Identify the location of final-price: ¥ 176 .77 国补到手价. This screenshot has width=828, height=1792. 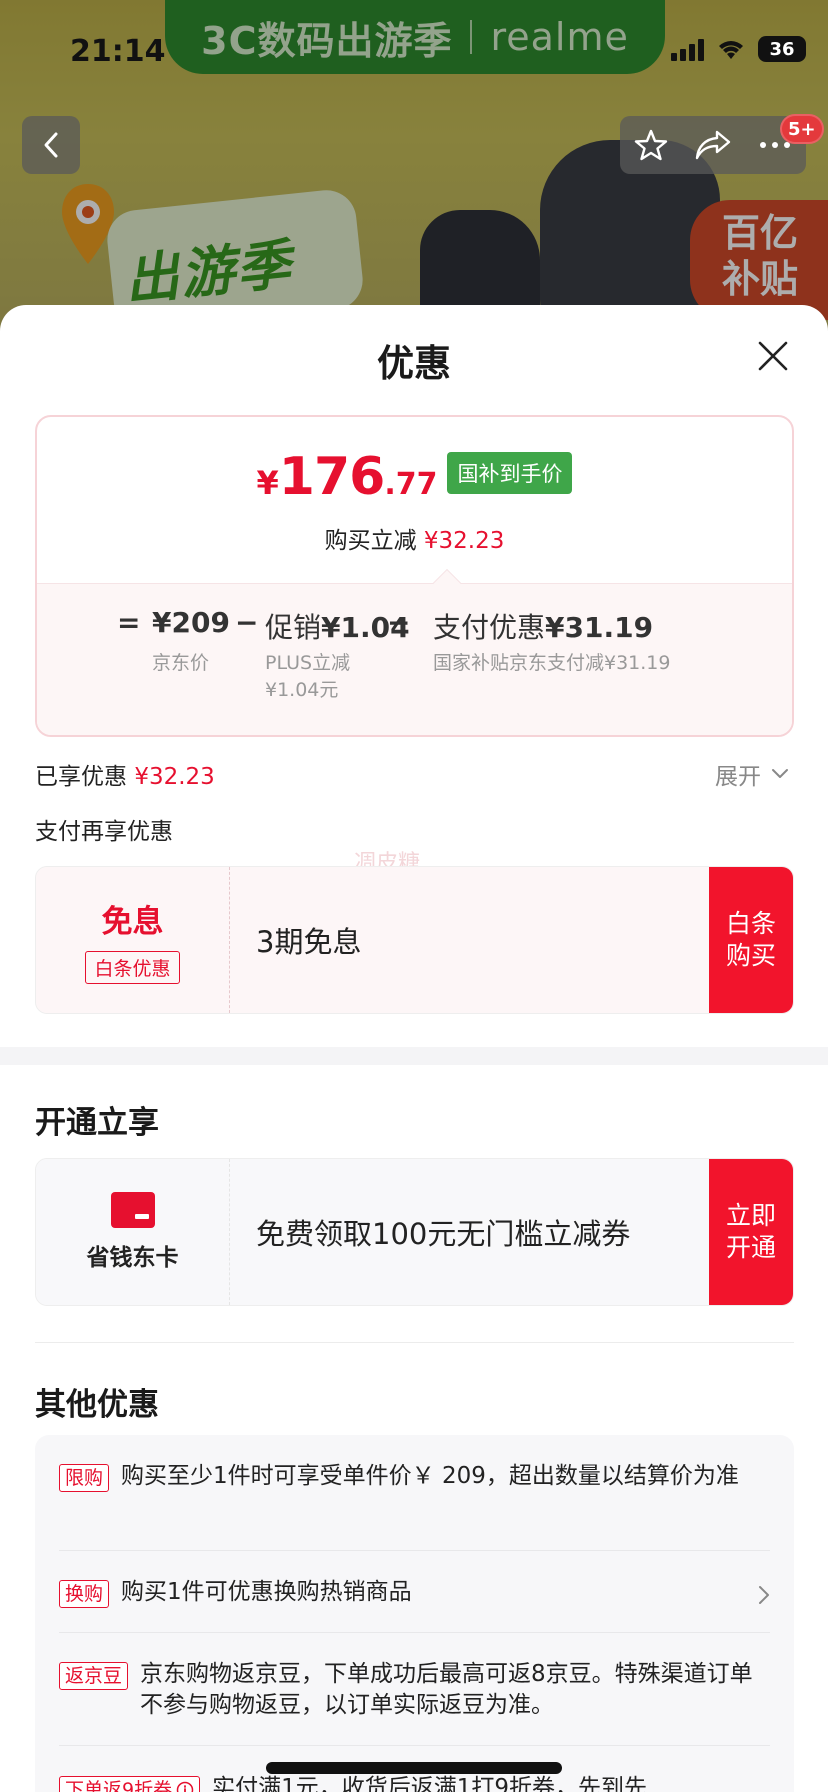
(414, 477).